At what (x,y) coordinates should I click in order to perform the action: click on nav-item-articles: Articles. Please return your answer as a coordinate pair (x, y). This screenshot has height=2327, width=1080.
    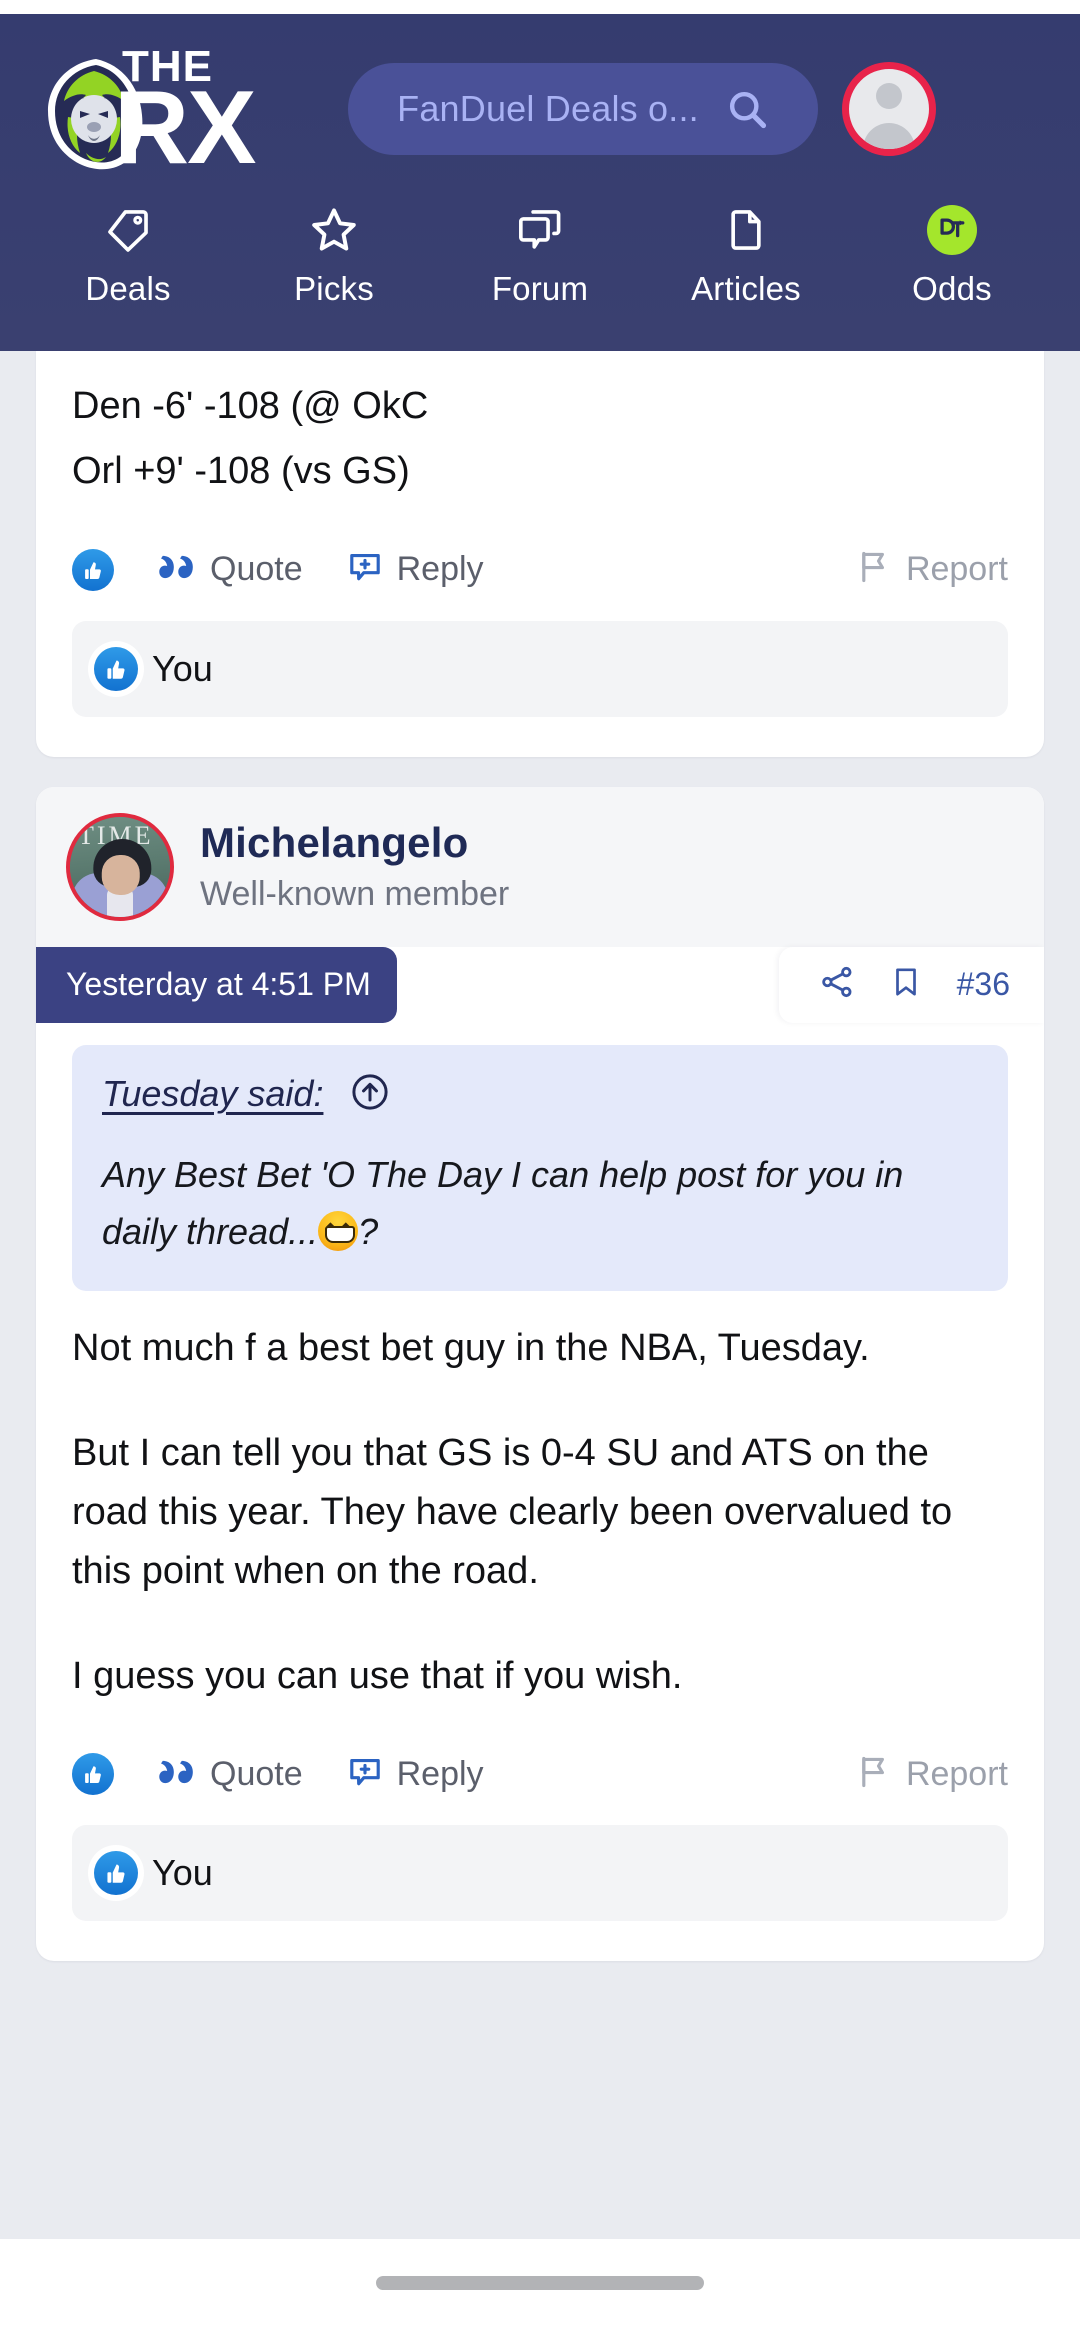
    Looking at the image, I should click on (746, 256).